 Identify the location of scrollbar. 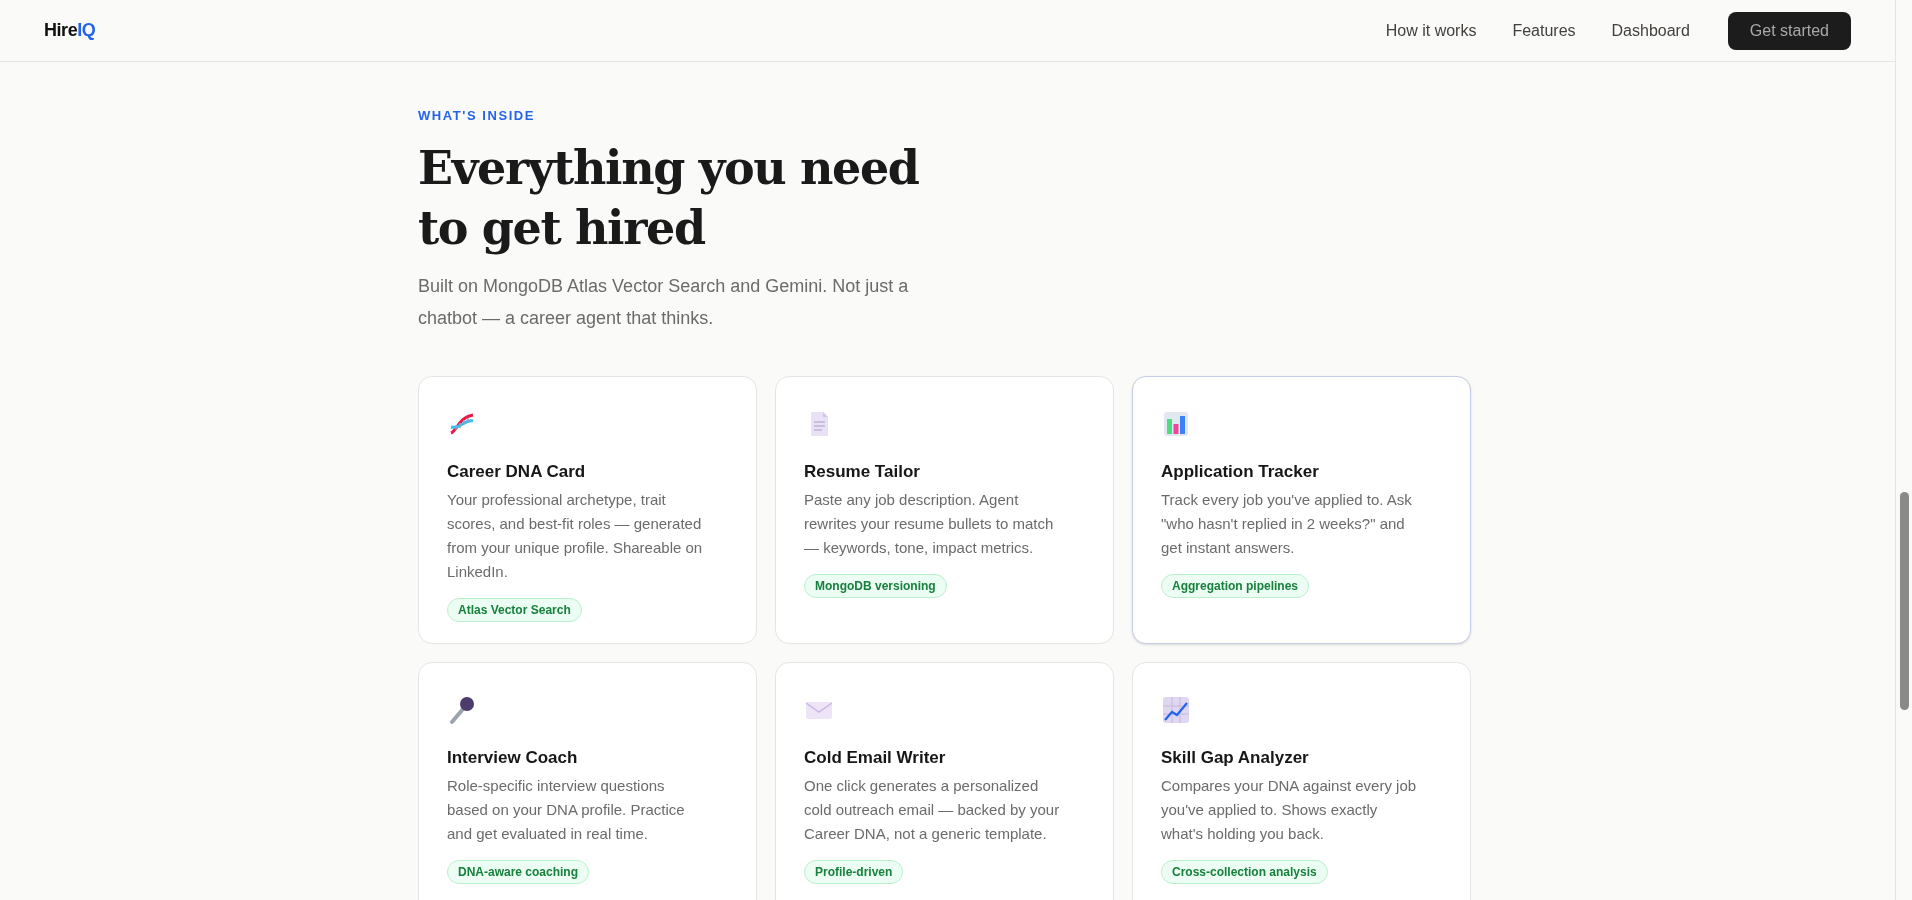
(1903, 450).